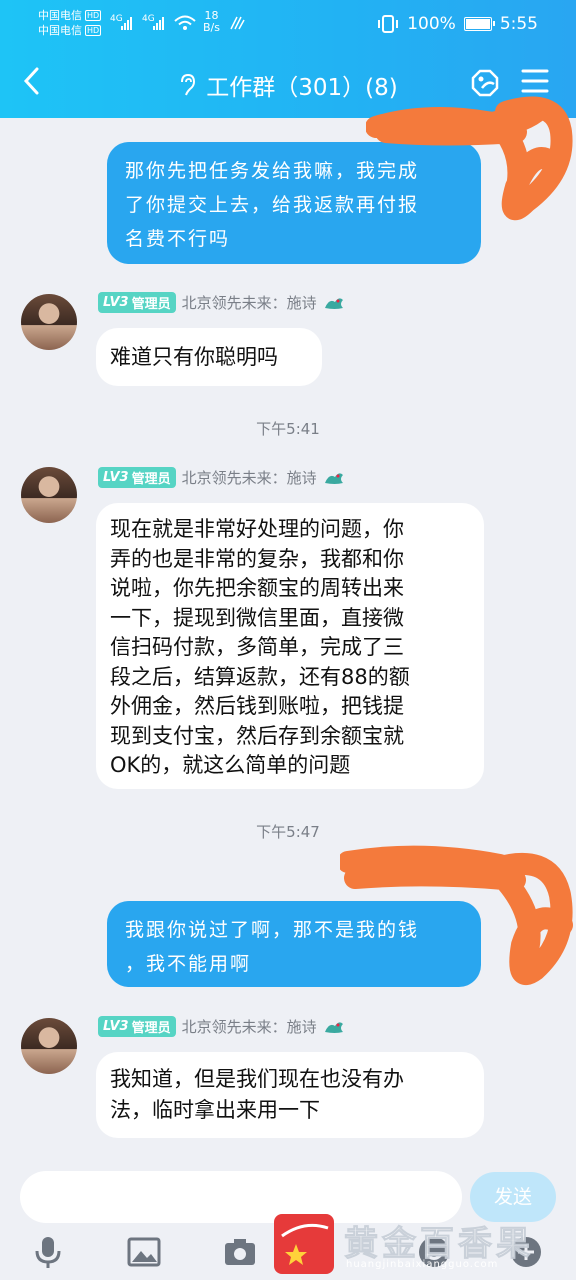 This screenshot has height=1280, width=576. I want to click on timestamp: 下午5:47, so click(288, 832).